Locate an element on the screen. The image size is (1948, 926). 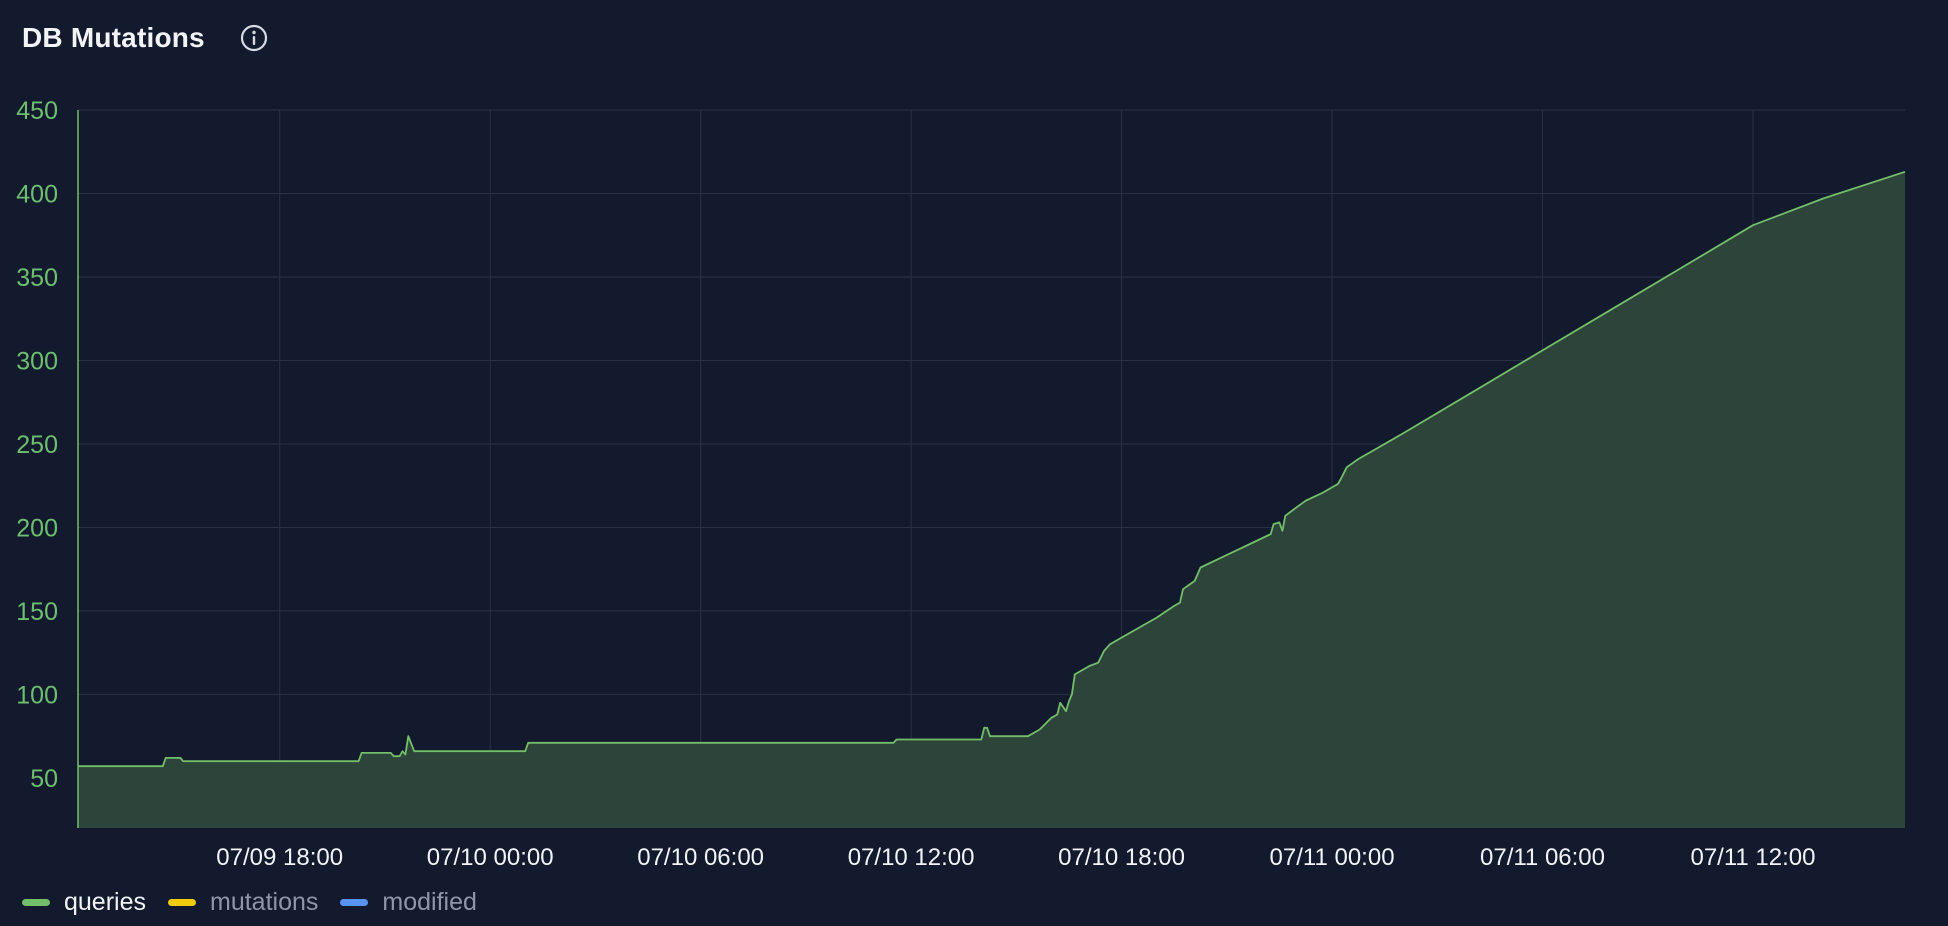
legend-item-mutations: mutations is located at coordinates (243, 902).